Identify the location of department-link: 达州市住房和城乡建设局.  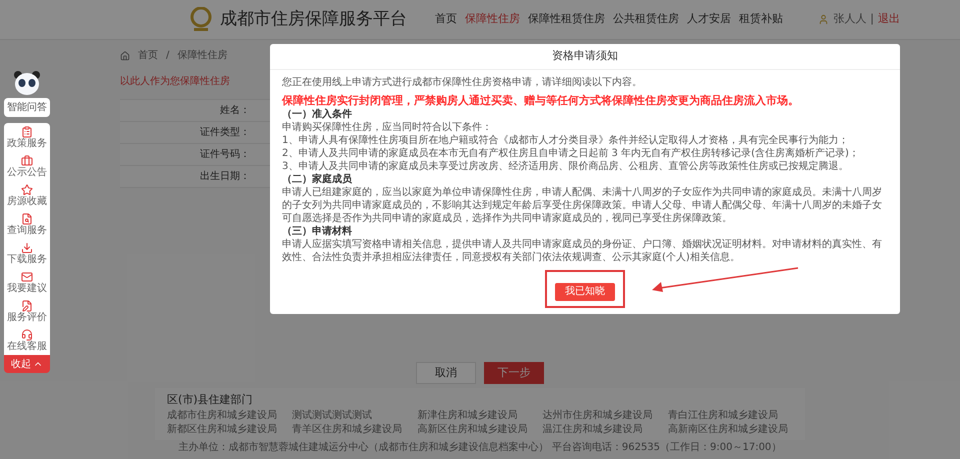
(605, 415).